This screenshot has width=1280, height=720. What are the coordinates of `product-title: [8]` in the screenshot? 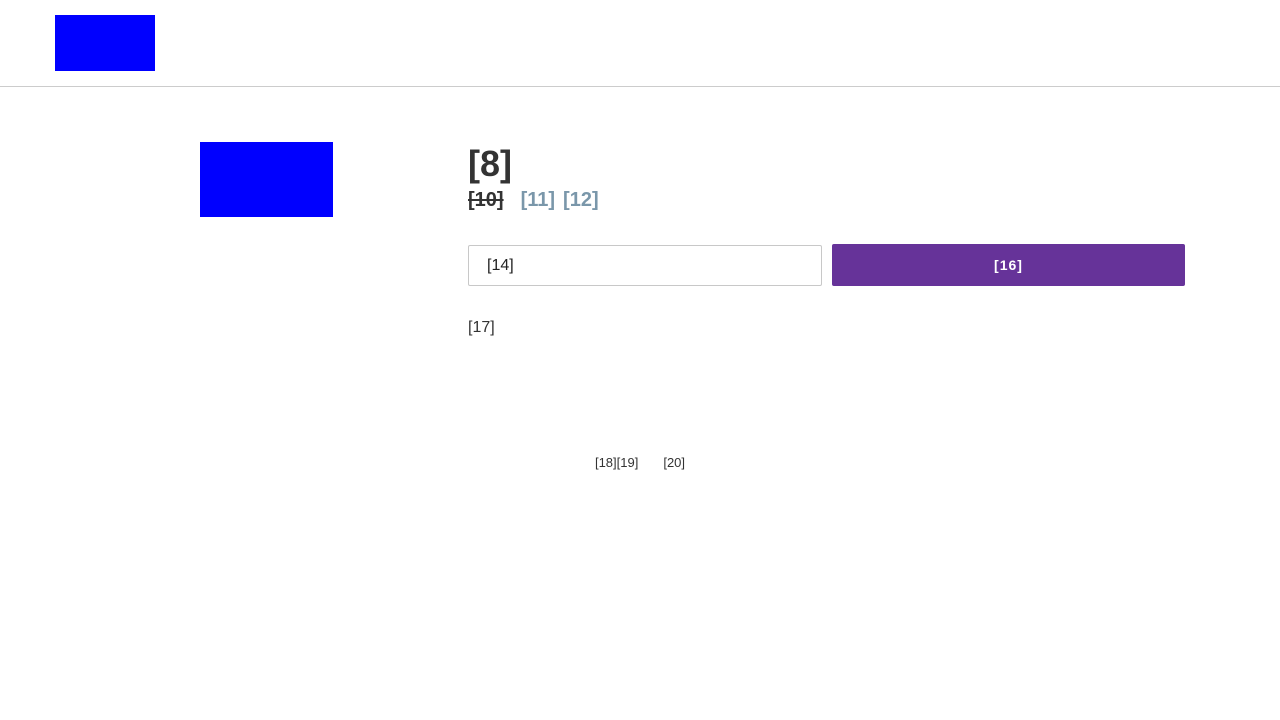 It's located at (490, 163).